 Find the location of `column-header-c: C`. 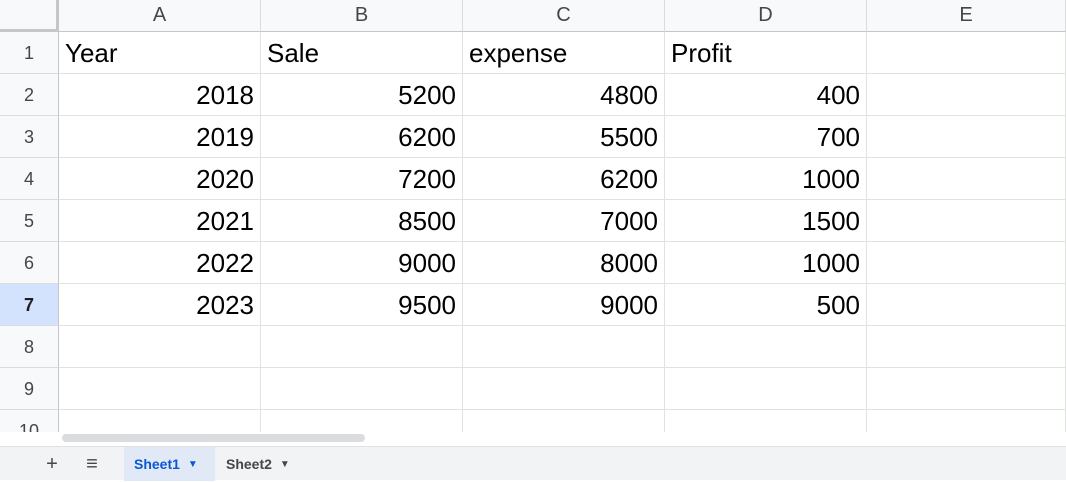

column-header-c: C is located at coordinates (564, 16).